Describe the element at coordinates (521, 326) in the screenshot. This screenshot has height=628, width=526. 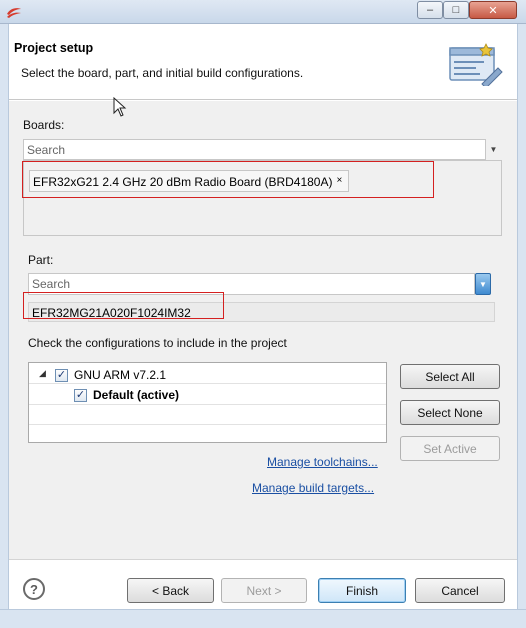
I see `window-border-right` at that location.